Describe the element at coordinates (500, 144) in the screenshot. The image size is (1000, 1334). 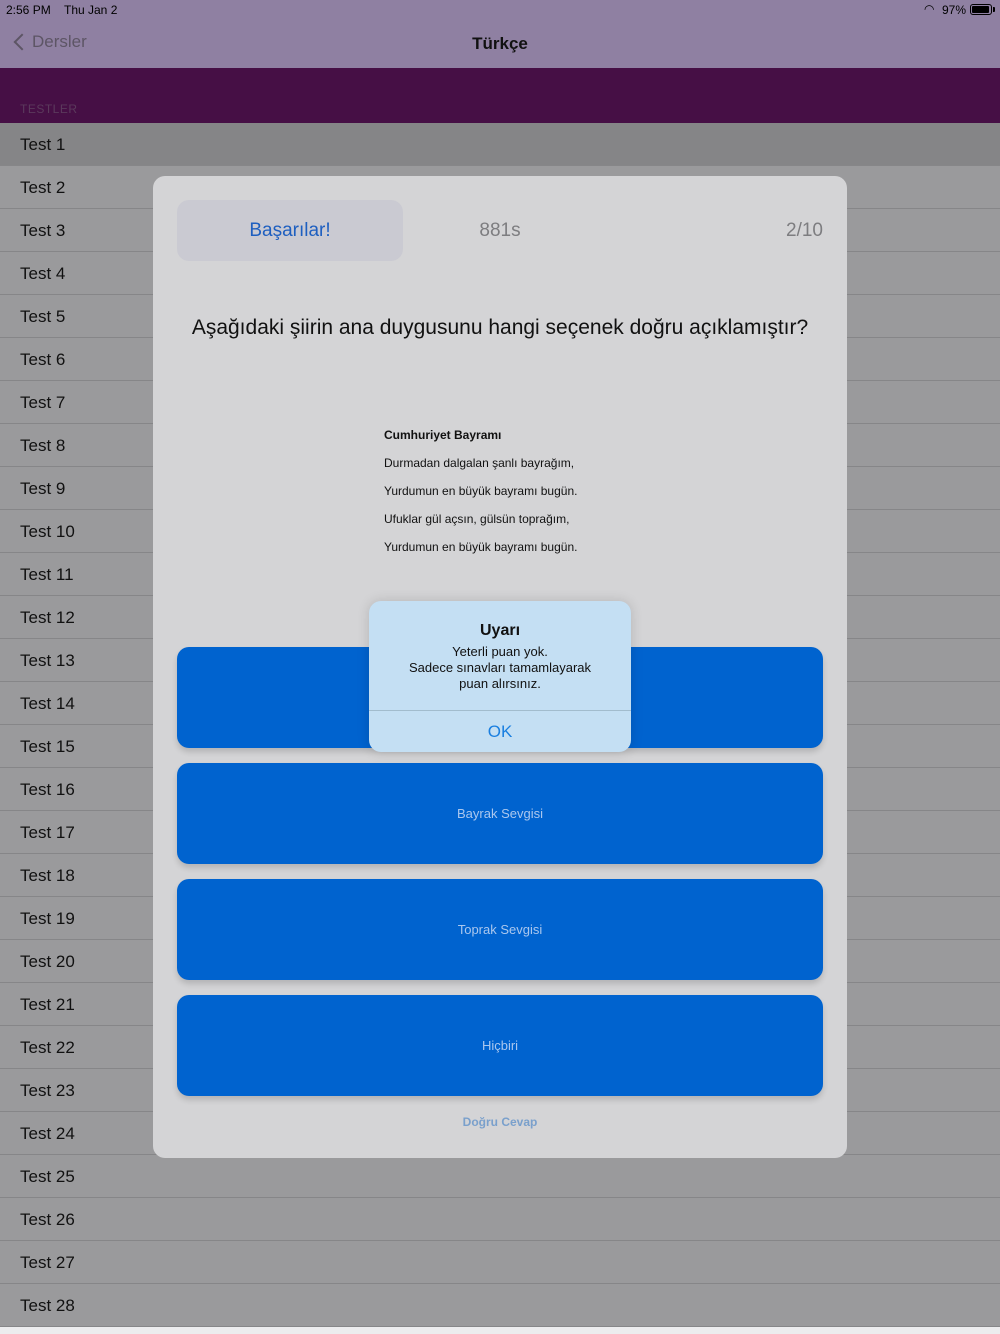
I see `list-item: Test 1` at that location.